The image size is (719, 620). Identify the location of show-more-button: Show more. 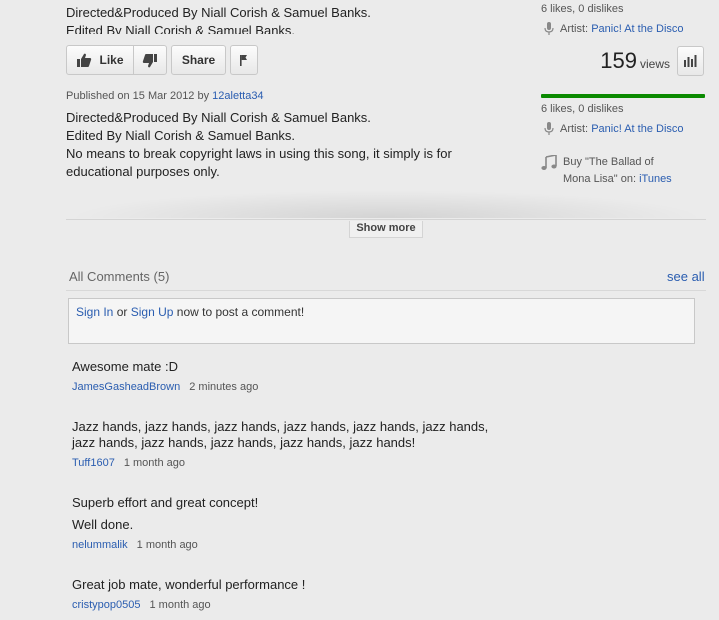
(386, 229).